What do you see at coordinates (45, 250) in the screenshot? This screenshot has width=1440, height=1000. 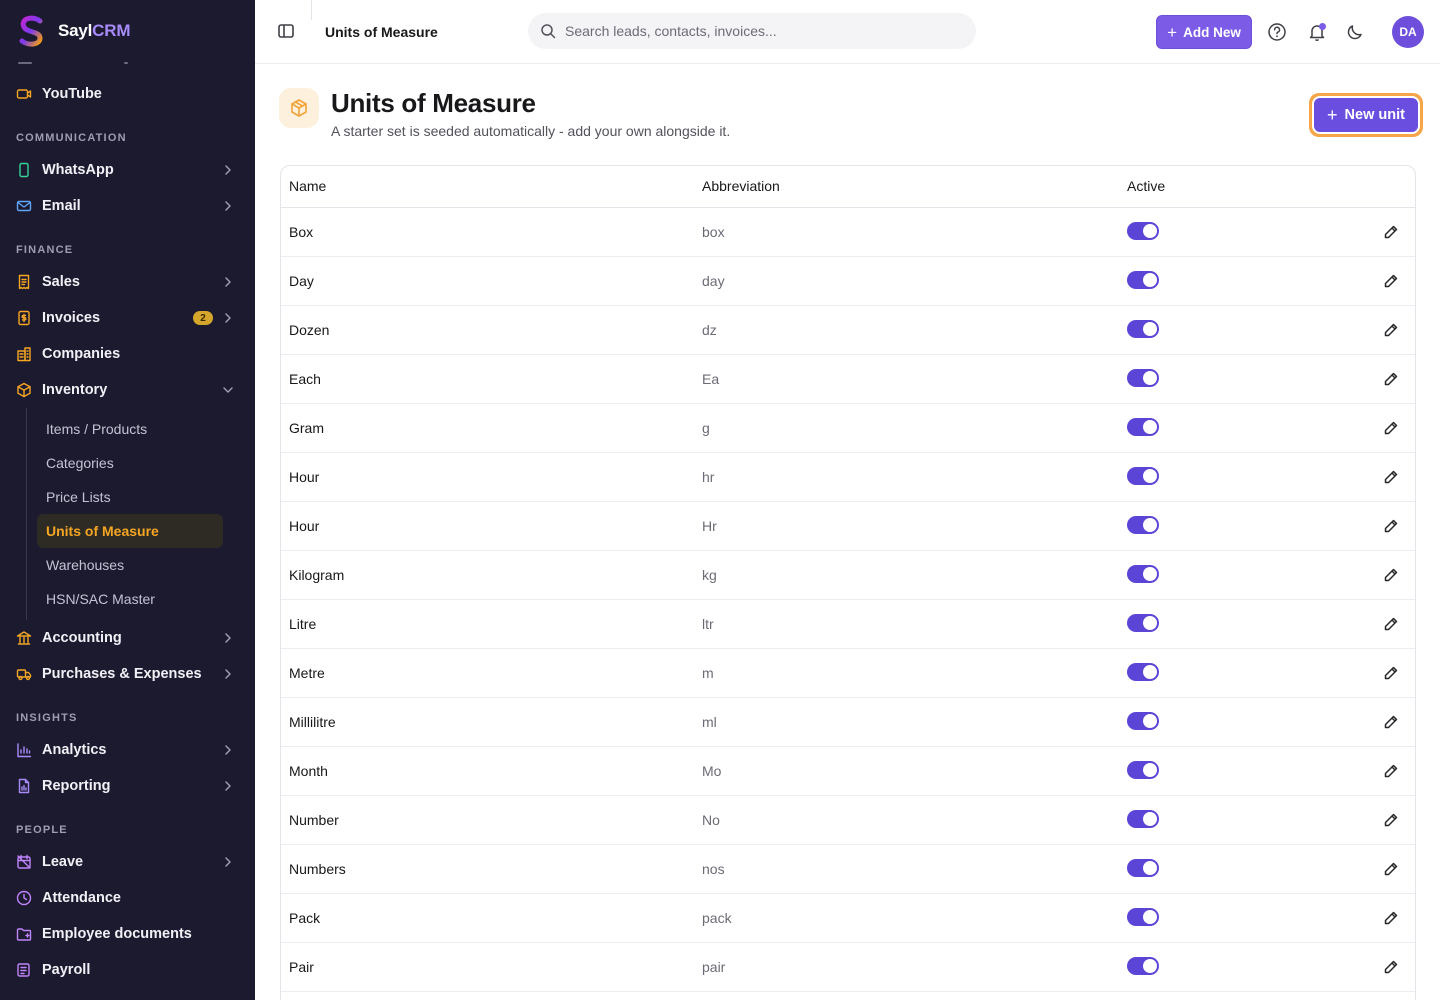 I see `section-title-finance: FINANCE` at bounding box center [45, 250].